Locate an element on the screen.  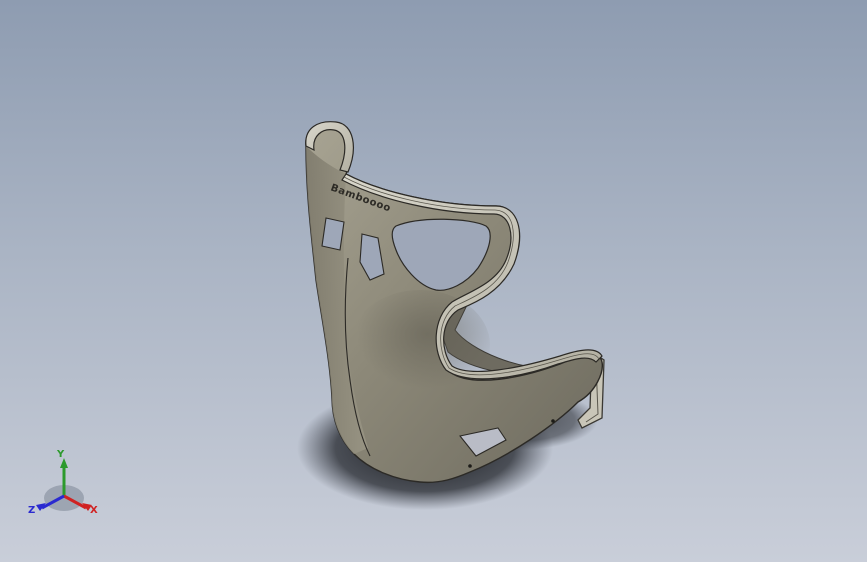
x-axis-label: X is located at coordinates (94, 510).